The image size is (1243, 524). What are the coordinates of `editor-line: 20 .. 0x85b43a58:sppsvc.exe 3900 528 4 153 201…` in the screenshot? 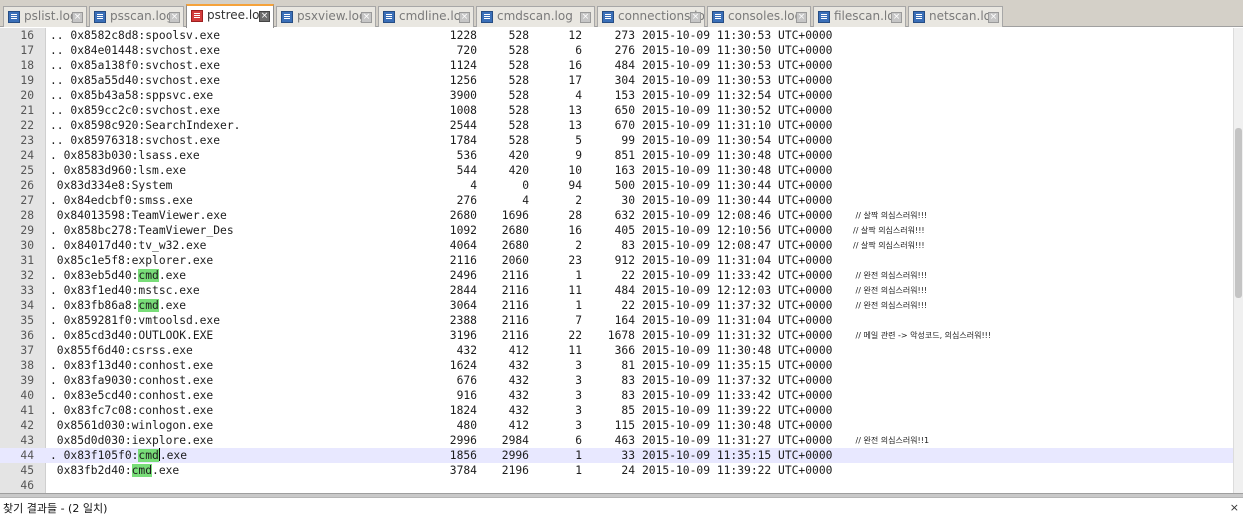 It's located at (616, 95).